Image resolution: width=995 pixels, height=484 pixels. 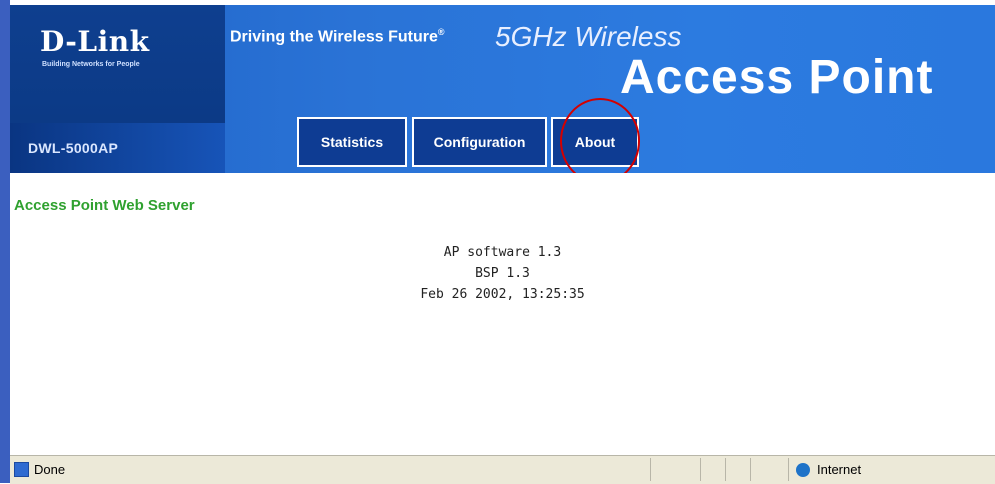 I want to click on status-text: Done, so click(x=50, y=469).